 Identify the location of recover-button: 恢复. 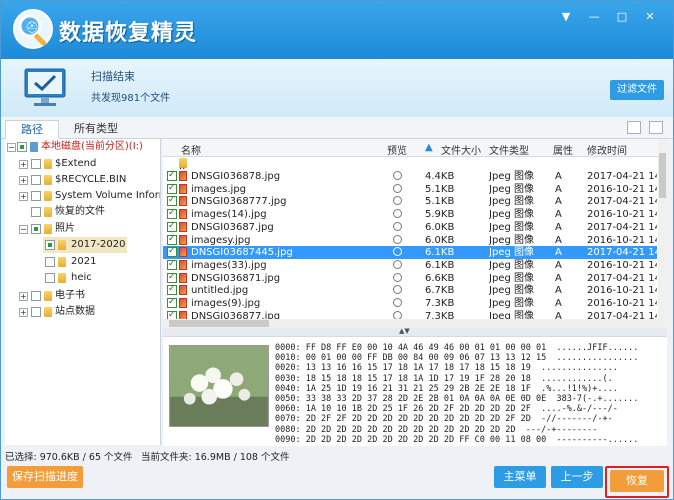
(637, 481).